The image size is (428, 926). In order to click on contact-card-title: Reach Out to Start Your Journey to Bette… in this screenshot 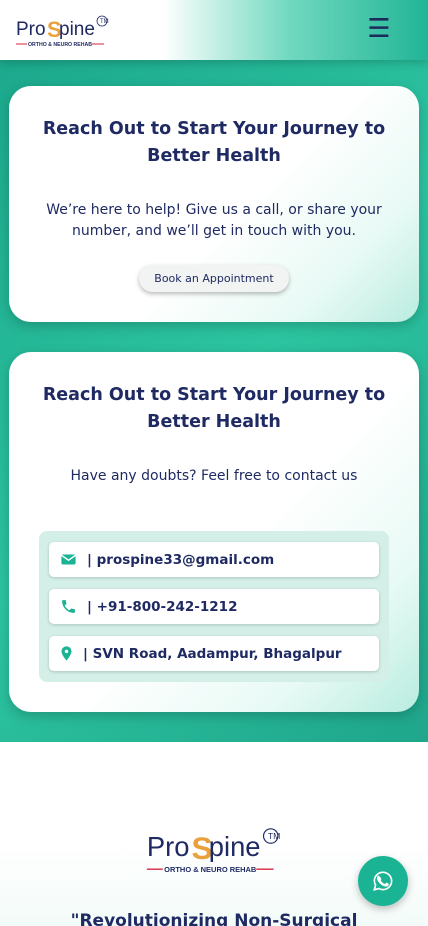, I will do `click(214, 408)`.